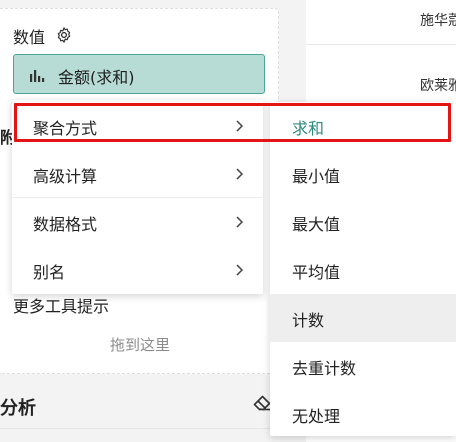 Image resolution: width=456 pixels, height=442 pixels. What do you see at coordinates (49, 272) in the screenshot?
I see `menu-item-label: 别名` at bounding box center [49, 272].